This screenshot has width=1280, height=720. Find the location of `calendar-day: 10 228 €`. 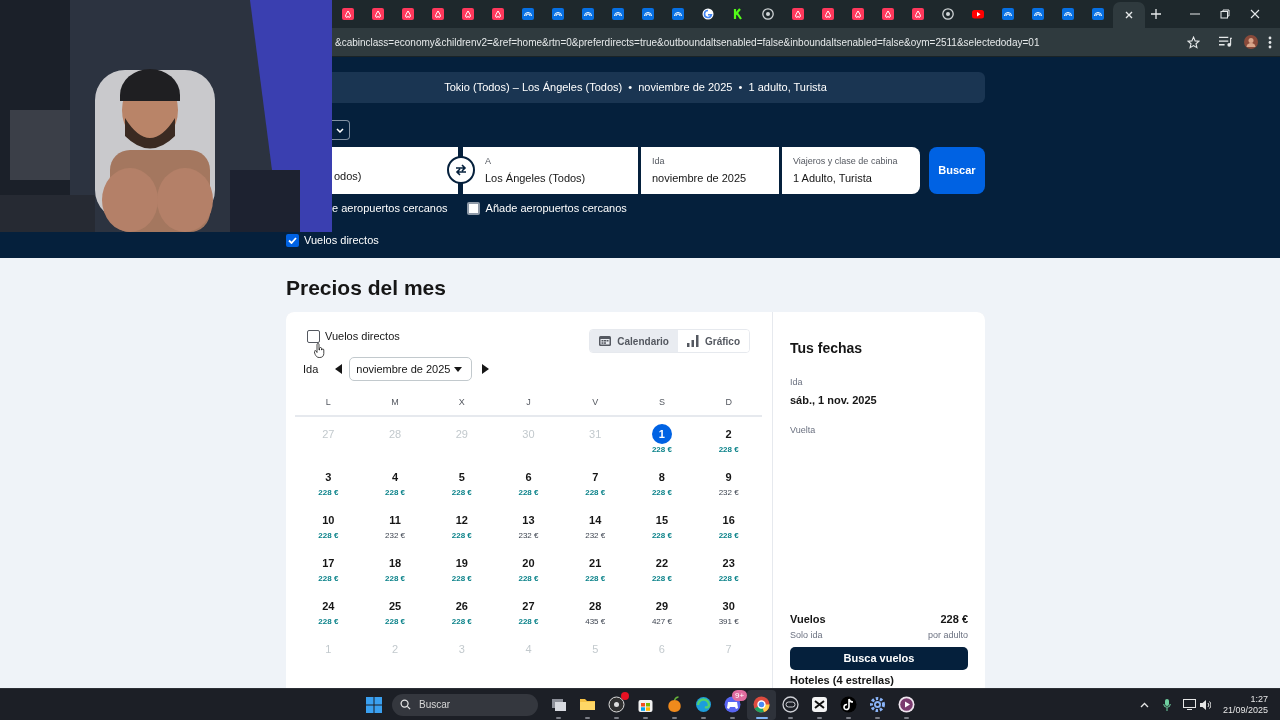

calendar-day: 10 228 € is located at coordinates (328, 529).